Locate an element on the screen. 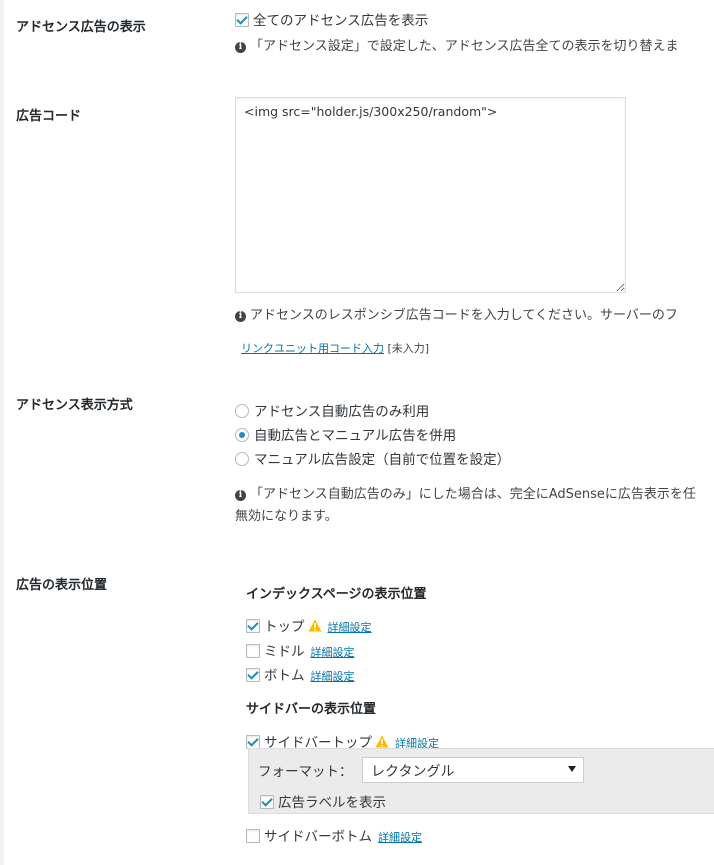 This screenshot has width=714, height=865. index-bottom-detail-link: 詳細設定 is located at coordinates (333, 676).